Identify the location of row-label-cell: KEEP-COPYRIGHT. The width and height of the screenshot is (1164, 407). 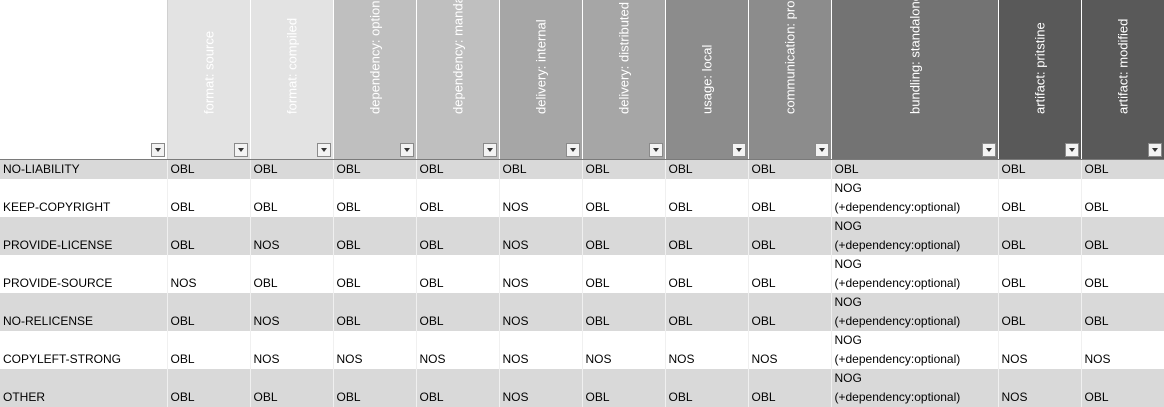
(83, 198).